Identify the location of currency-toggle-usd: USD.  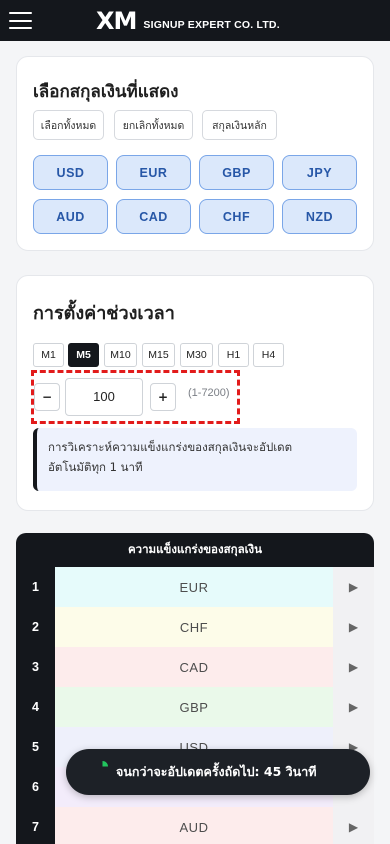
(70, 172).